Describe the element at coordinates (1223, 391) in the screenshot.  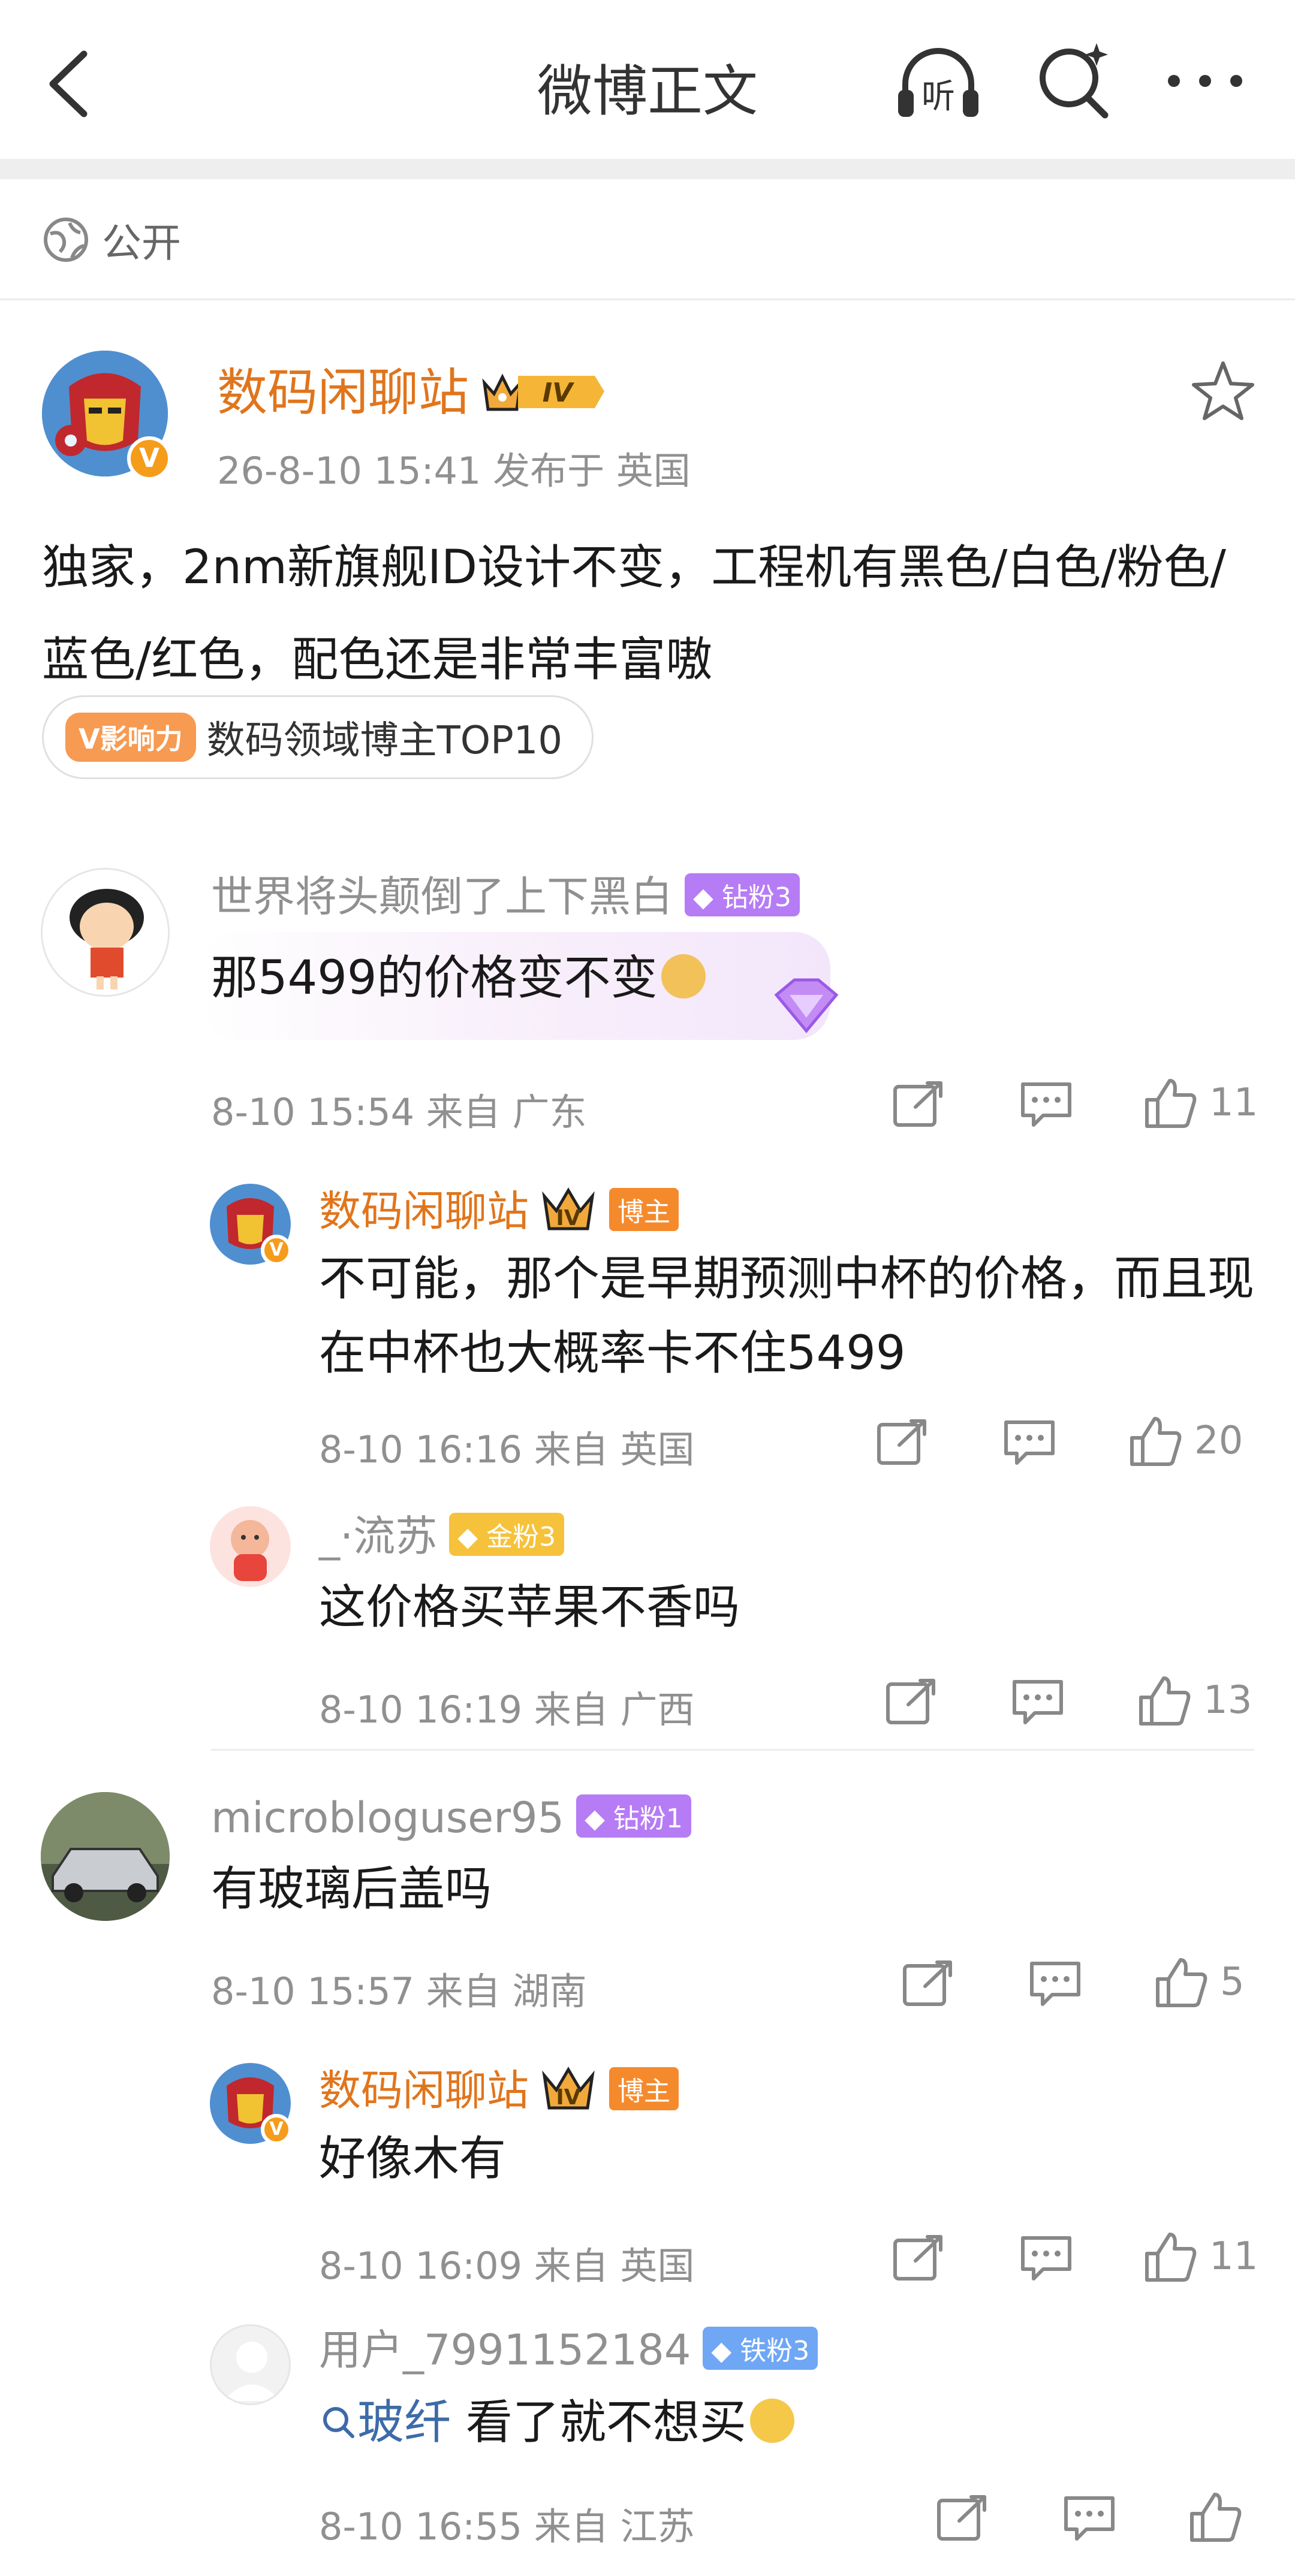
I see `star-outline-icon` at that location.